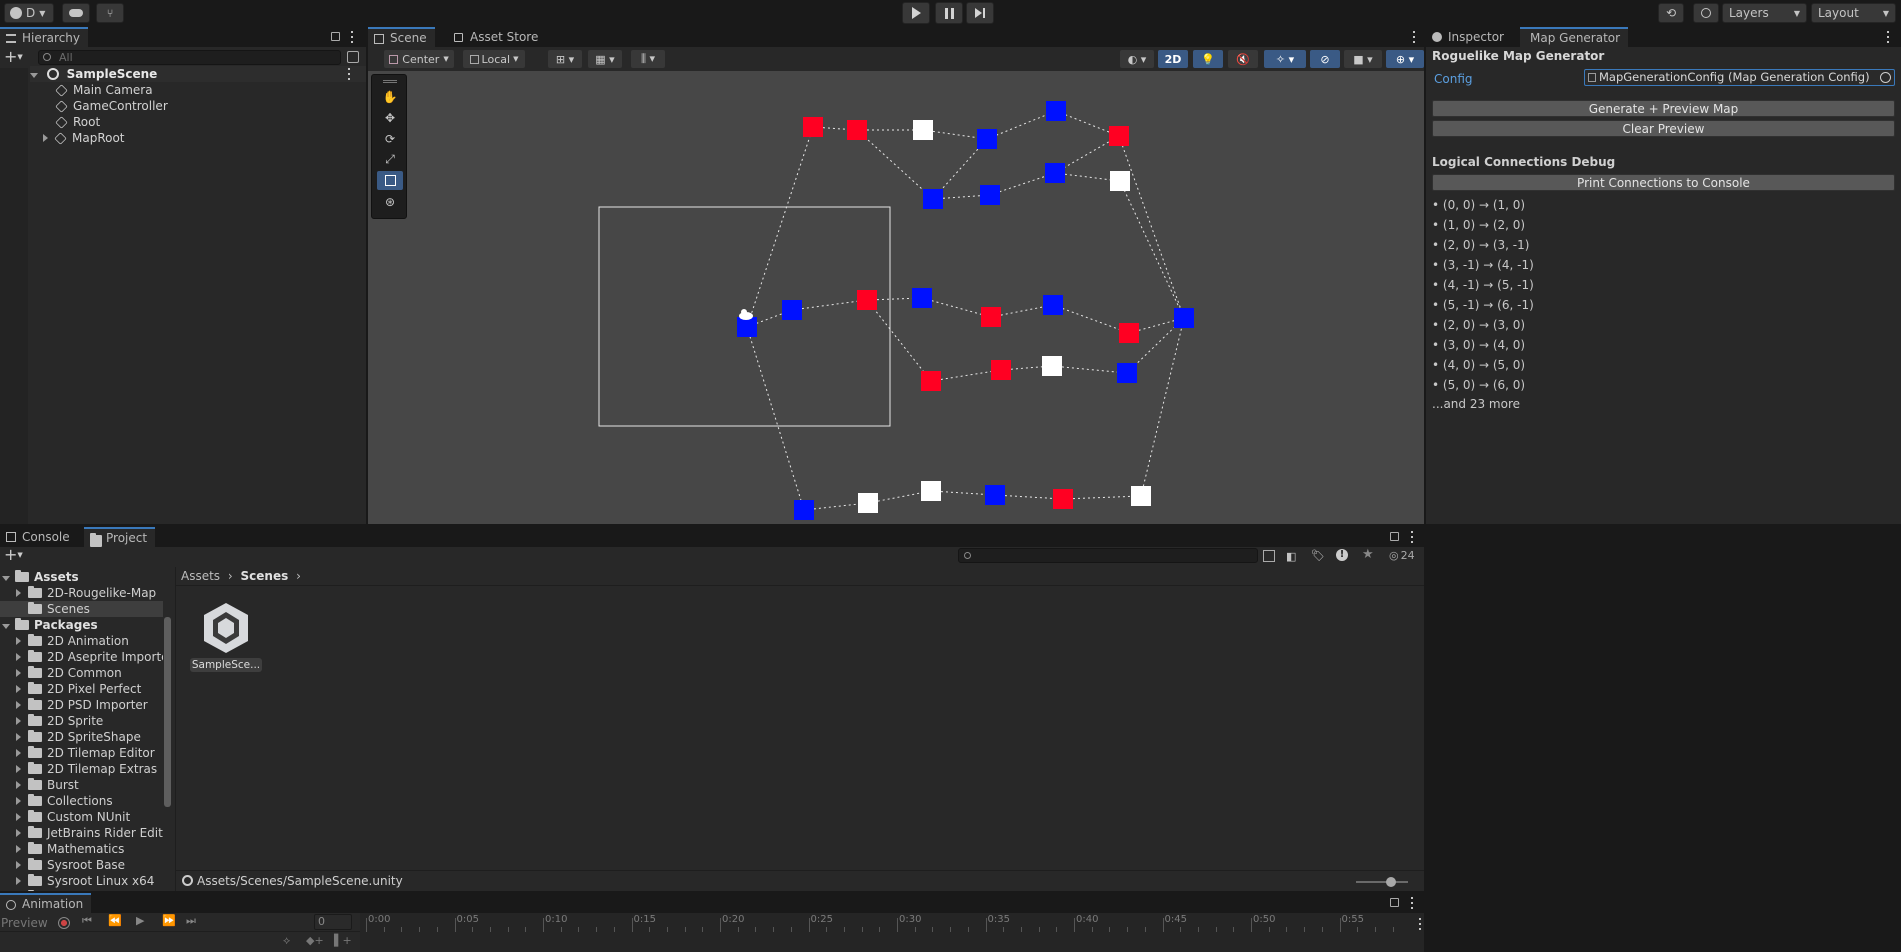  What do you see at coordinates (40, 577) in the screenshot?
I see `assets-folder: Assets` at bounding box center [40, 577].